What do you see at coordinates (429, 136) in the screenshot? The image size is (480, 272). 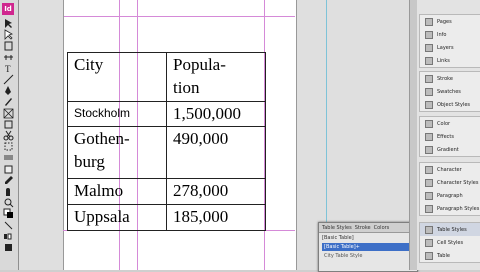 I see `effects-icon` at bounding box center [429, 136].